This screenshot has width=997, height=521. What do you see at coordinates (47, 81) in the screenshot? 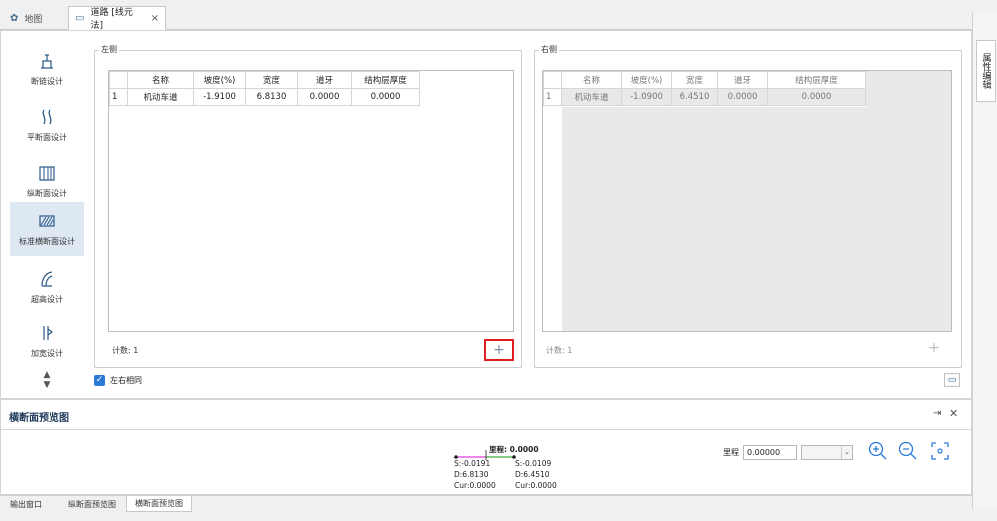
I see `sidebar-item-label: 断链设计` at bounding box center [47, 81].